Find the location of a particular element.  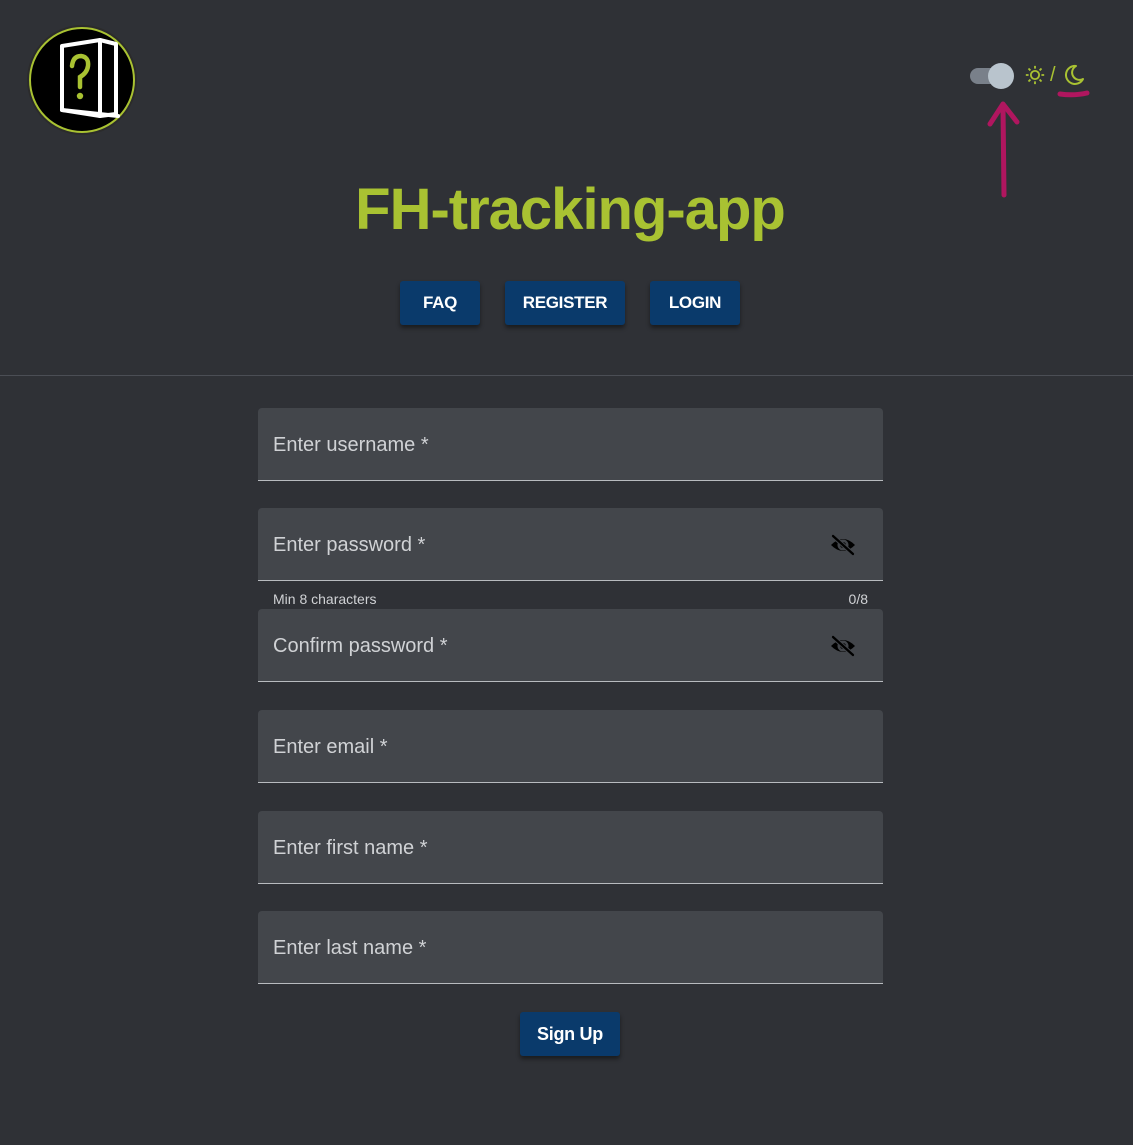

confirm-password-label: Confirm password * is located at coordinates (360, 646).